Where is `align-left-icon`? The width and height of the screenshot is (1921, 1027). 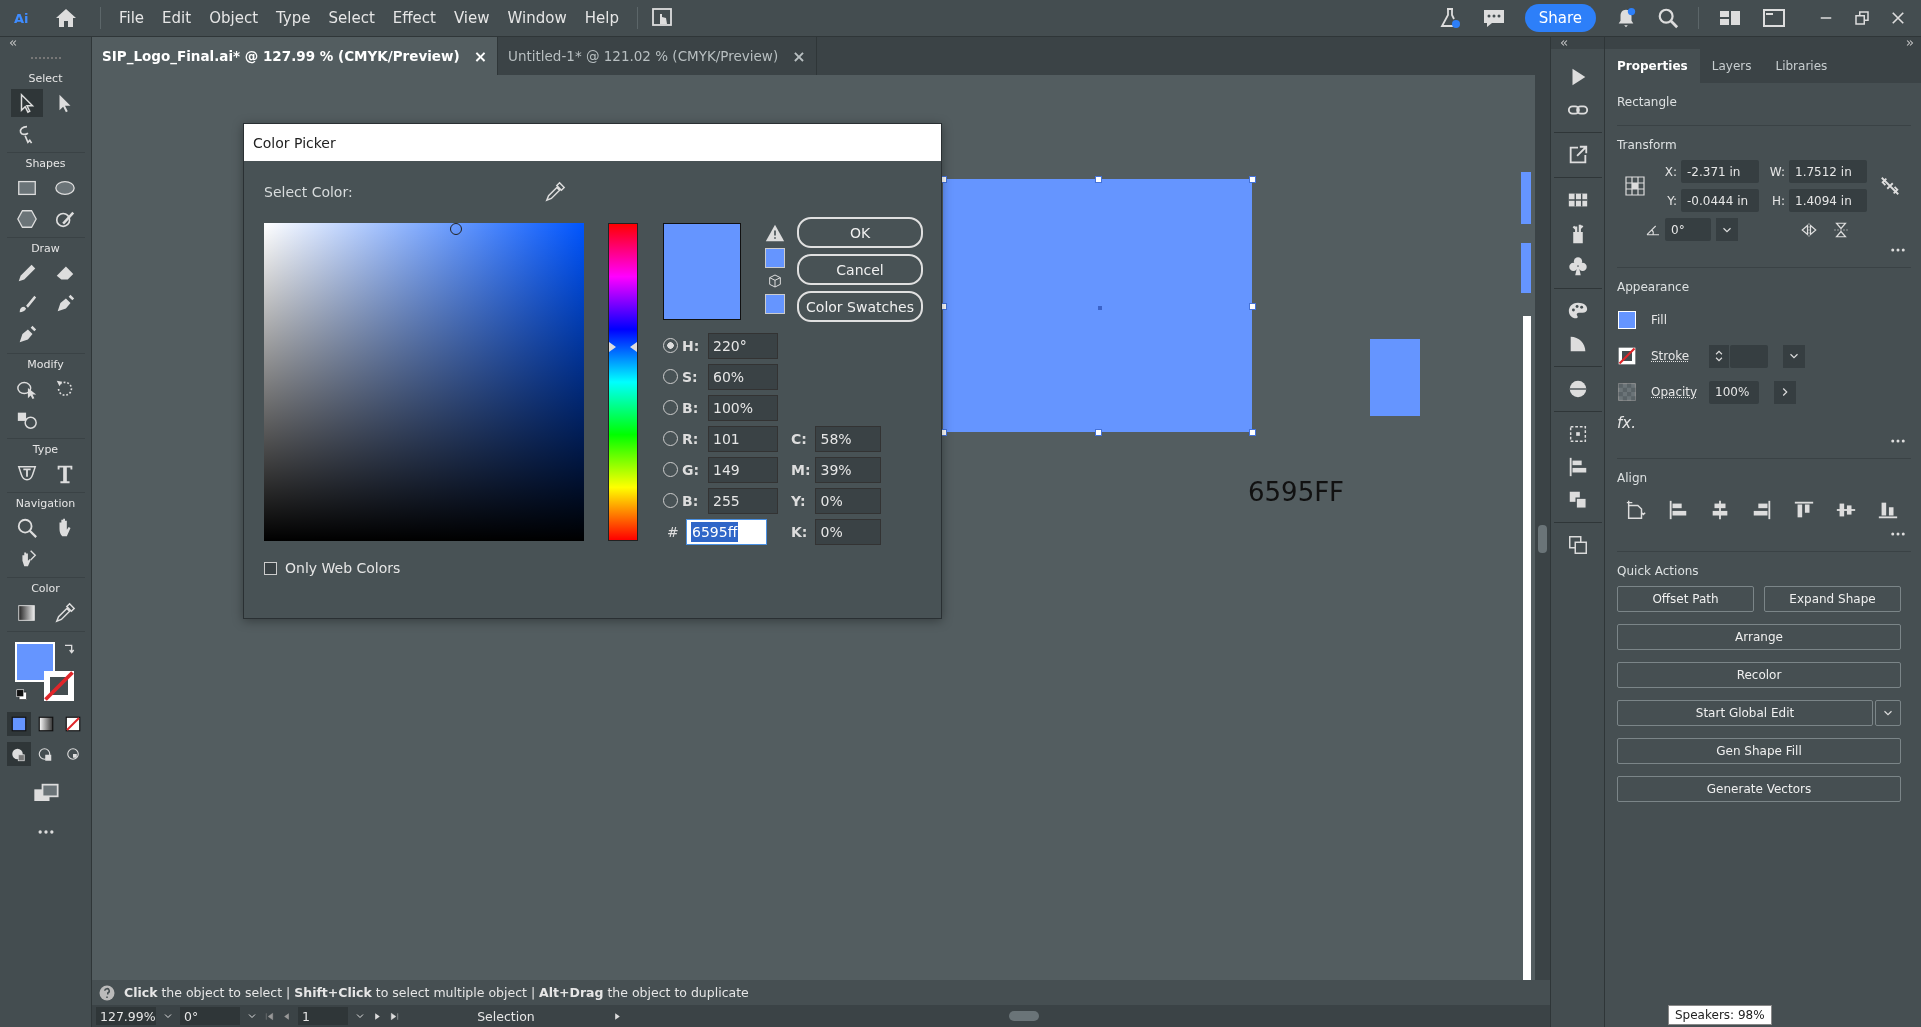
align-left-icon is located at coordinates (1678, 510).